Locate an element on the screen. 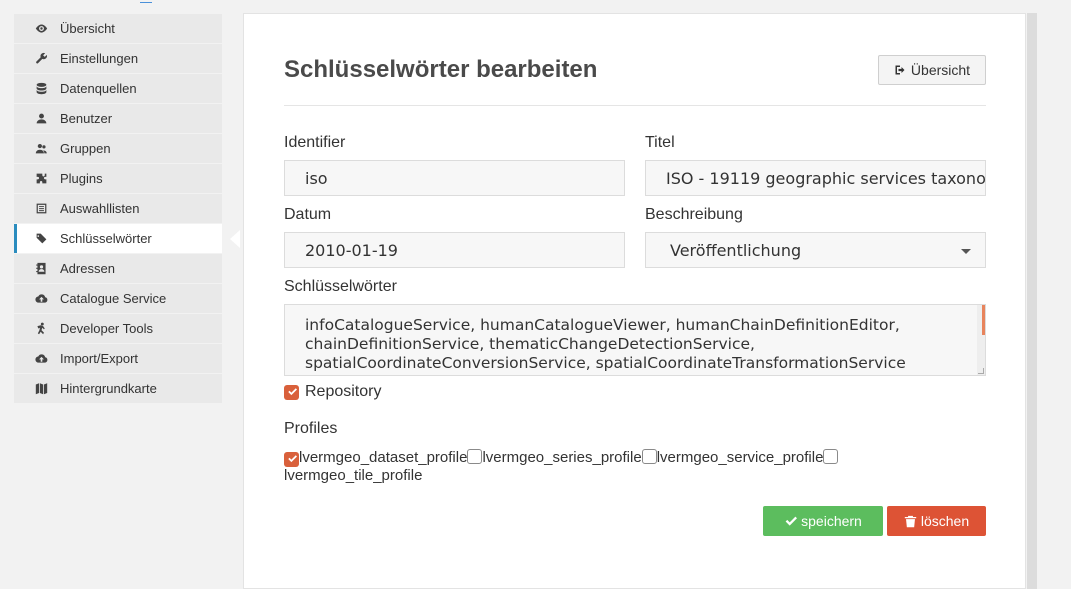 This screenshot has width=1071, height=589. sidebar-item-label: Adressen is located at coordinates (87, 268).